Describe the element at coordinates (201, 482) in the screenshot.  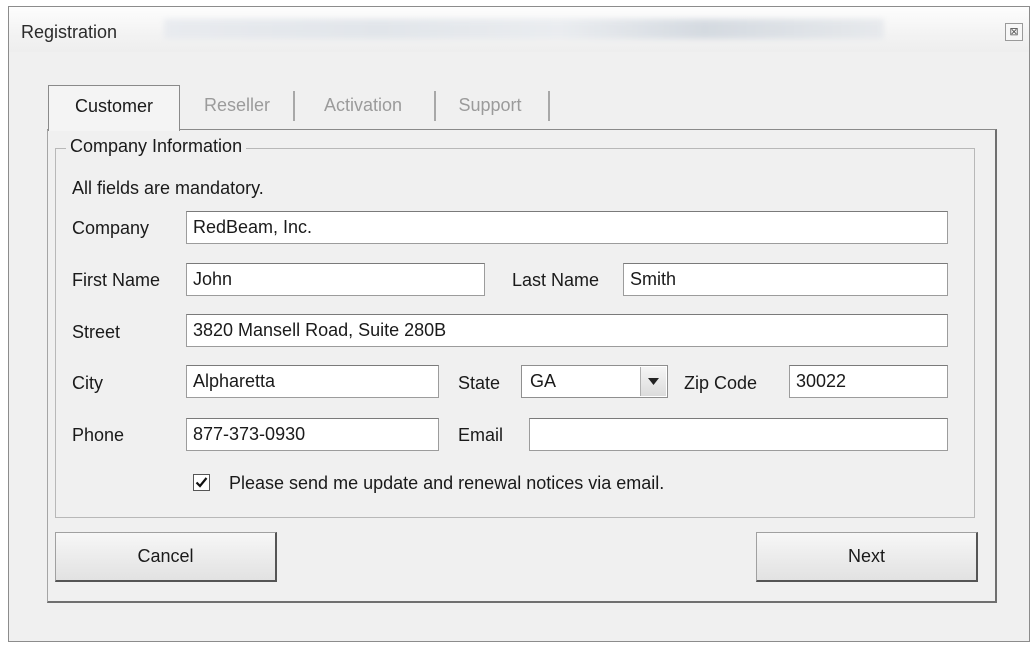
I see `notices-checkbox` at that location.